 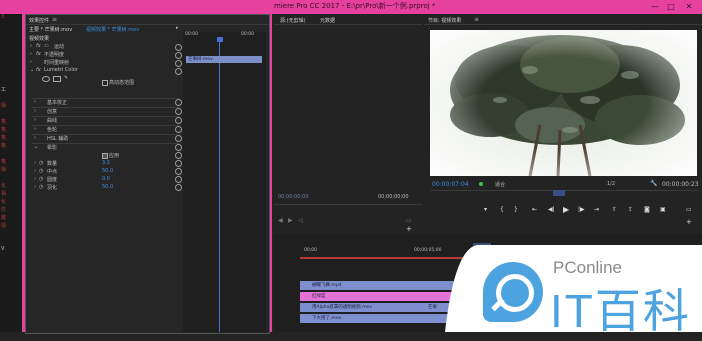 What do you see at coordinates (502, 209) in the screenshot?
I see `mark-in-icon: {` at bounding box center [502, 209].